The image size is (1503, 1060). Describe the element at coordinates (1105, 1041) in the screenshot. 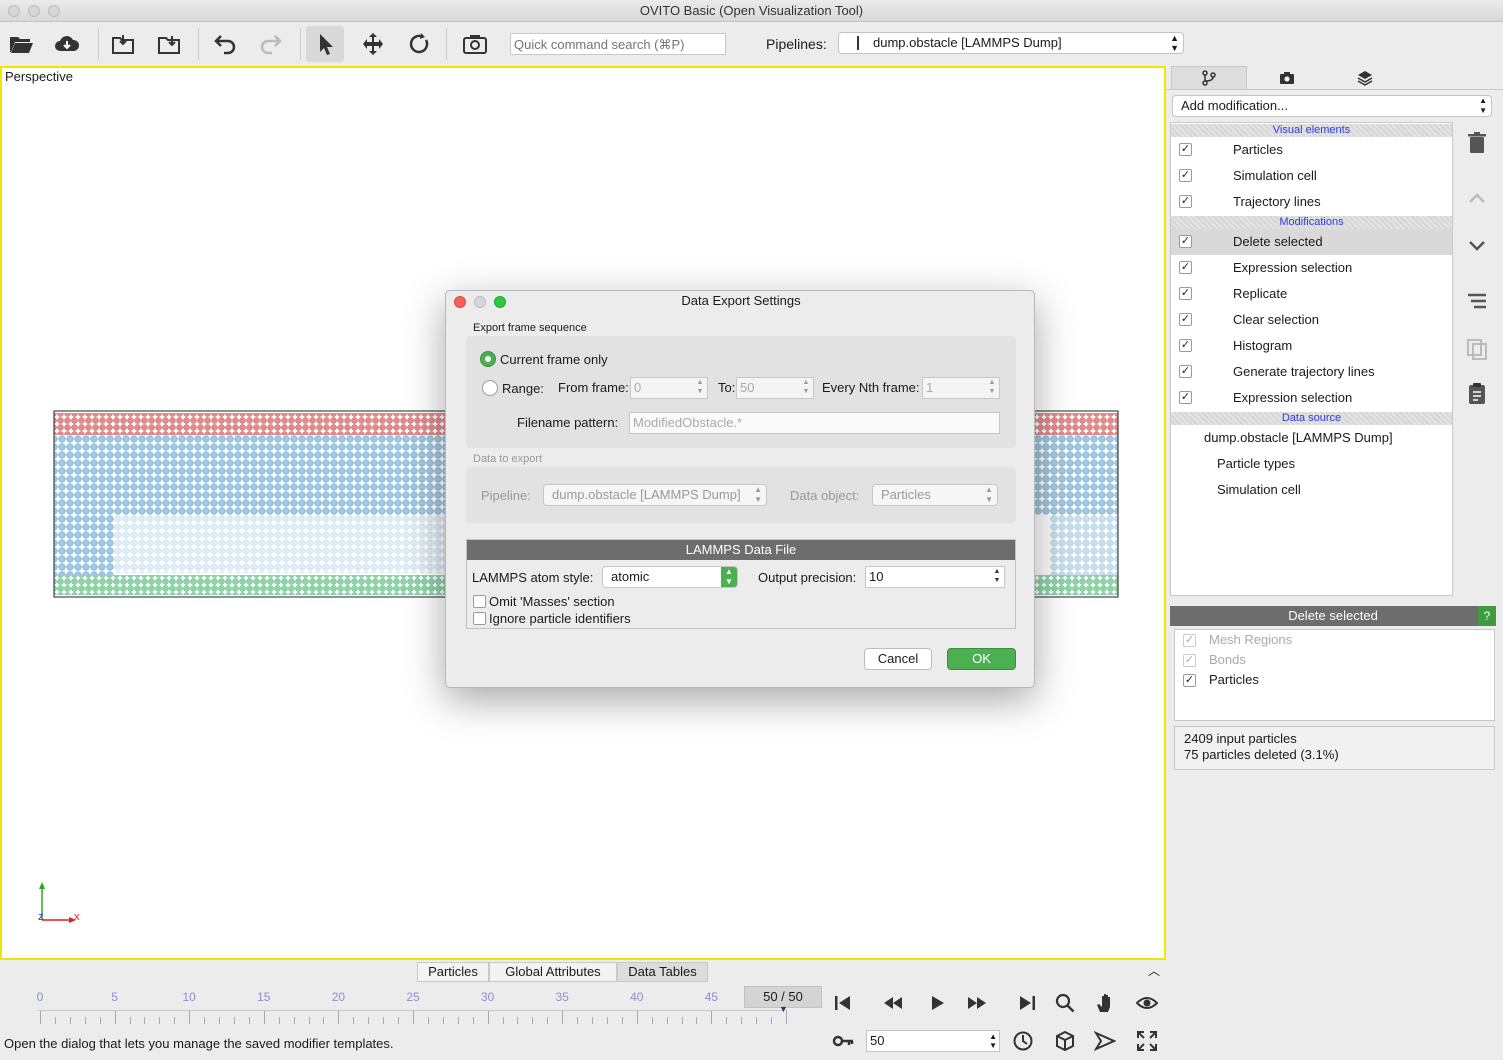

I see `pick-orbit-center-icon` at that location.